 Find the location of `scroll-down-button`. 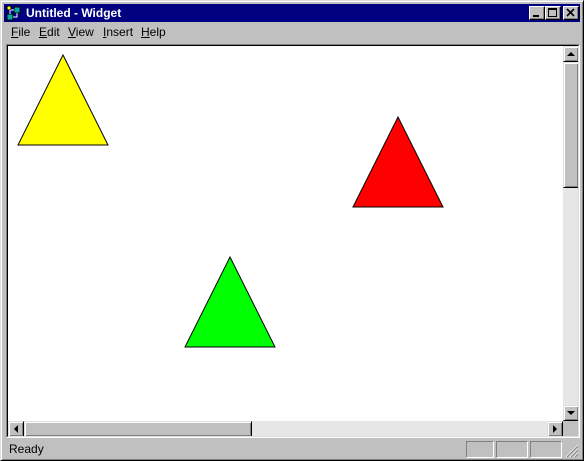

scroll-down-button is located at coordinates (570, 413).